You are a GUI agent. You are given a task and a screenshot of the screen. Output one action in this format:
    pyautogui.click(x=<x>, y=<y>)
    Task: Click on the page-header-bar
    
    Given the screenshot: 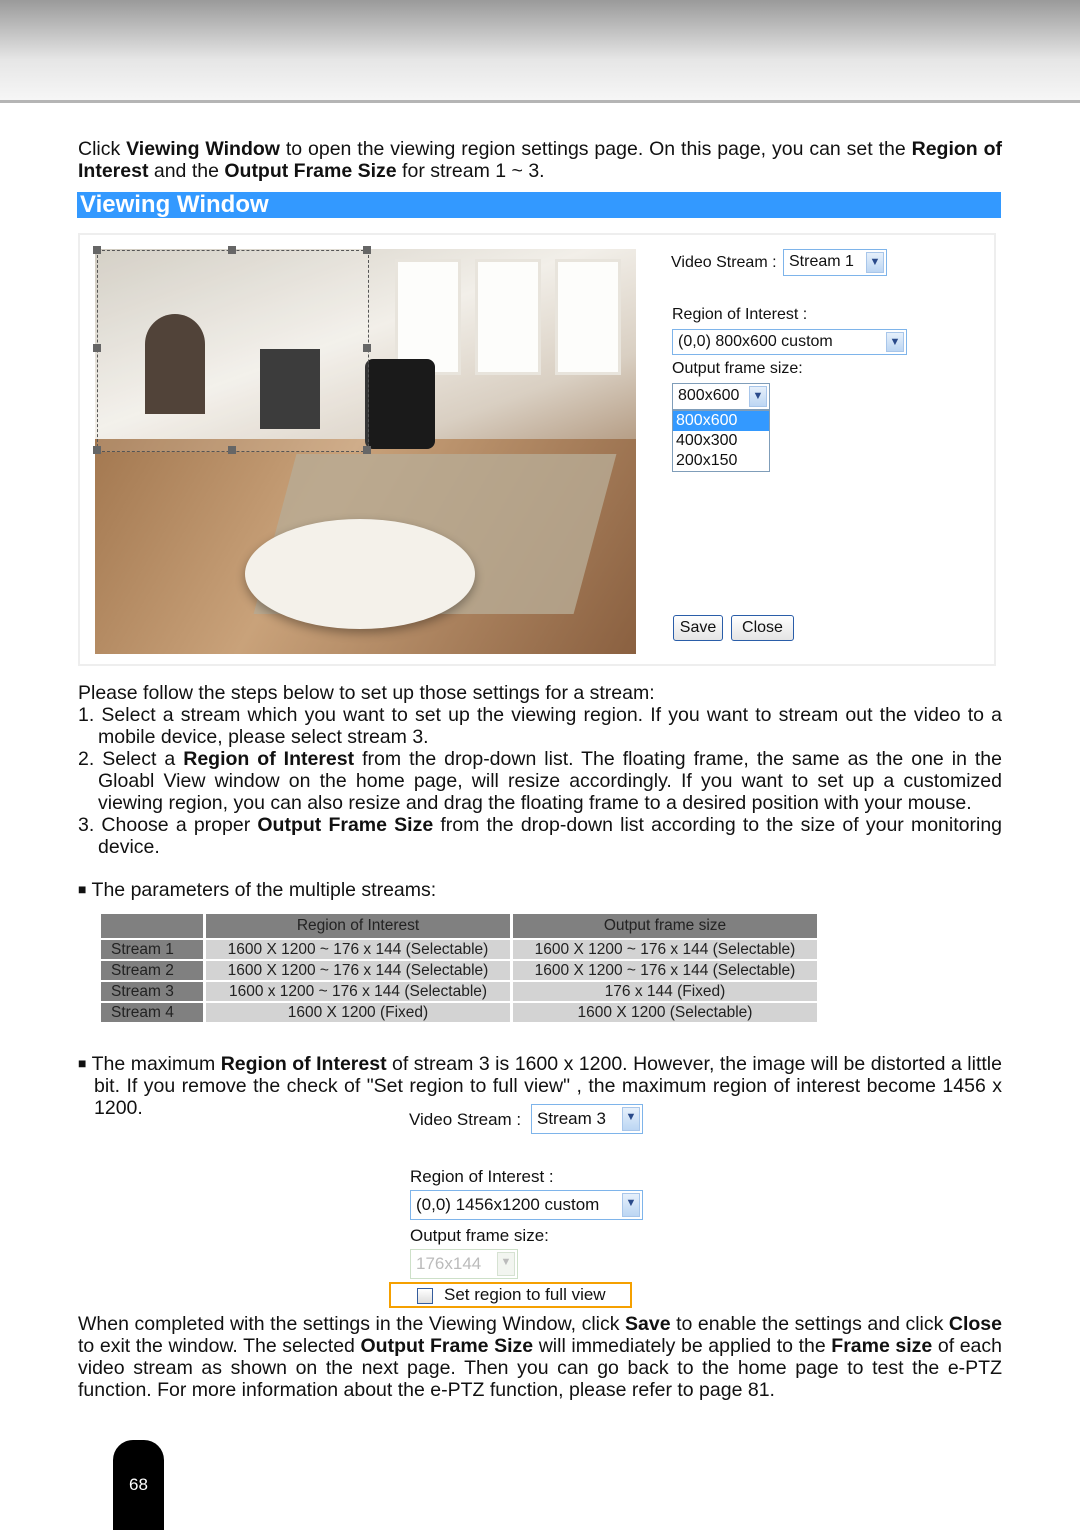 What is the action you would take?
    pyautogui.click(x=540, y=51)
    